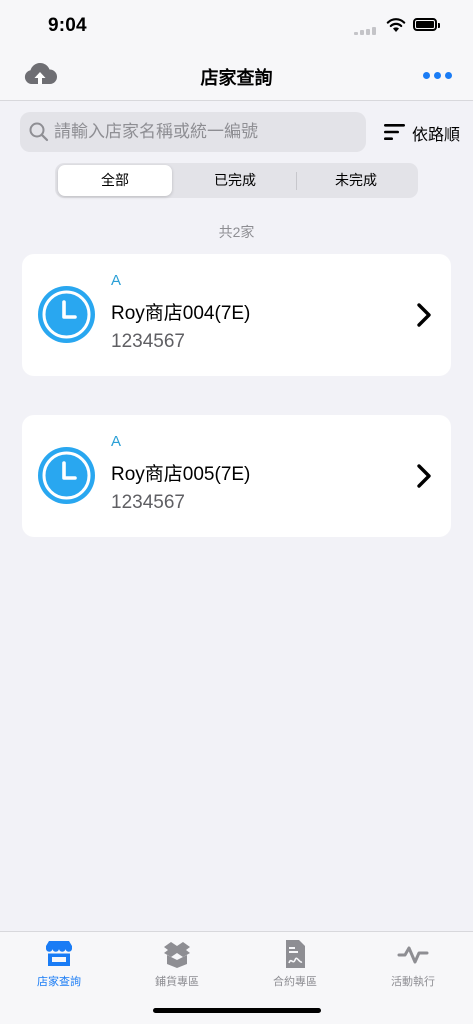 The image size is (473, 1024). I want to click on sort-button: 依路順, so click(425, 132).